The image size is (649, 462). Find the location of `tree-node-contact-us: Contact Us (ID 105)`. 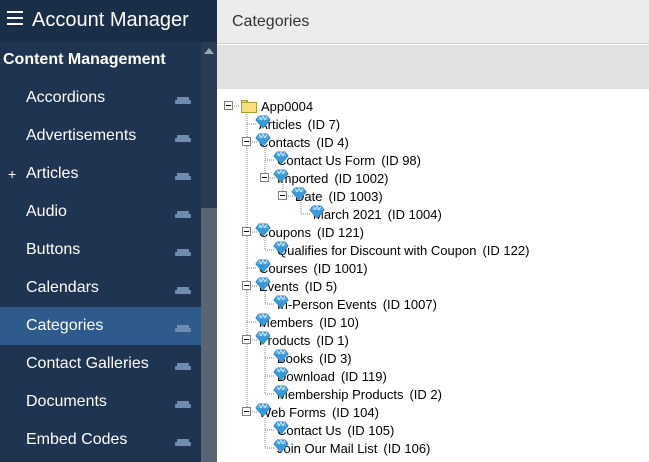

tree-node-contact-us: Contact Us (ID 105) is located at coordinates (333, 430).